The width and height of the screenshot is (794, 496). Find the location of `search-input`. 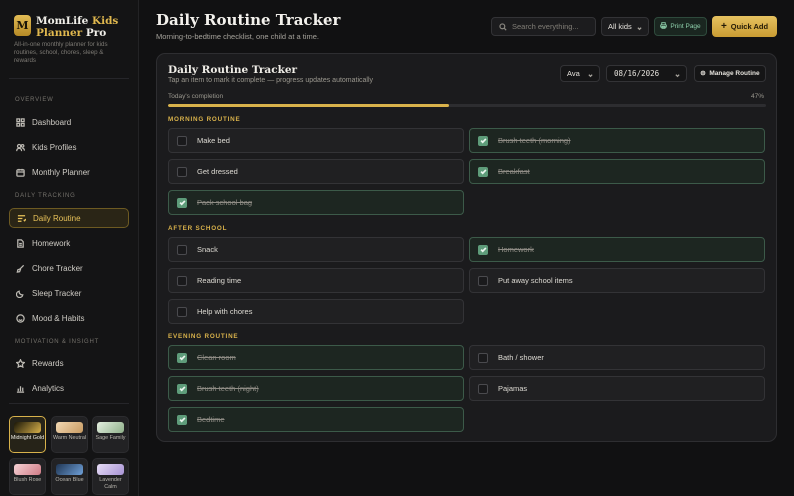

search-input is located at coordinates (554, 26).